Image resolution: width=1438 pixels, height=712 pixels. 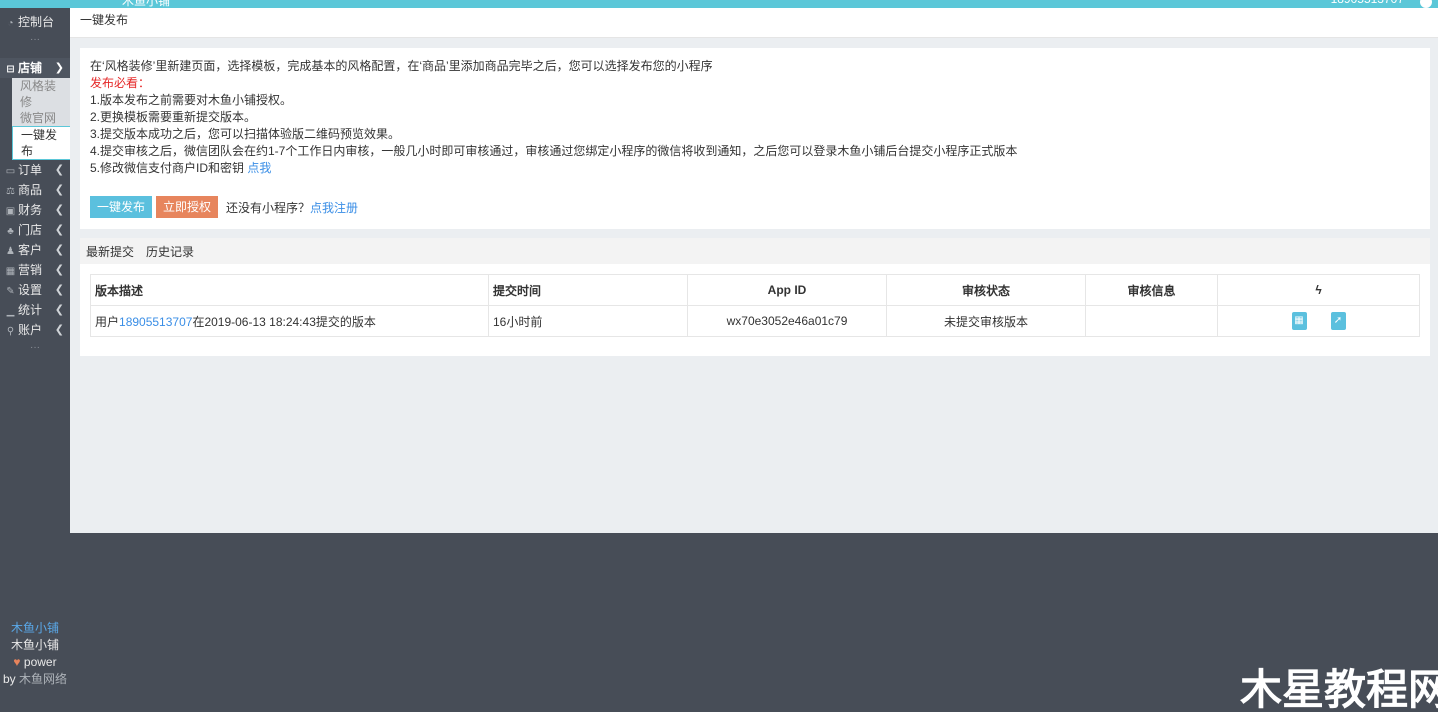 I want to click on sidebar-item-finance: ▣ 财务 ❮, so click(x=35, y=210).